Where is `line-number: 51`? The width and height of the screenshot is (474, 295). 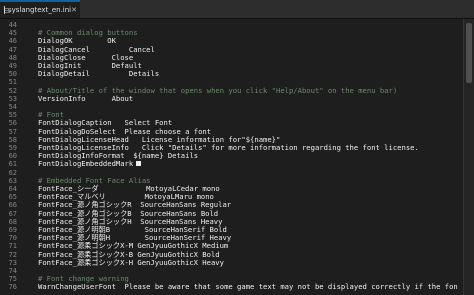 line-number: 51 is located at coordinates (12, 82).